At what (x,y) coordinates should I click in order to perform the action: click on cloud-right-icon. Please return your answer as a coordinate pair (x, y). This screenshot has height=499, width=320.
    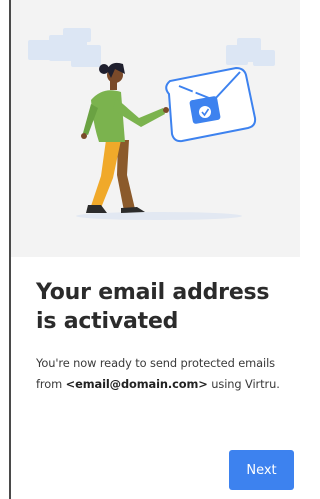
    Looking at the image, I should click on (250, 52).